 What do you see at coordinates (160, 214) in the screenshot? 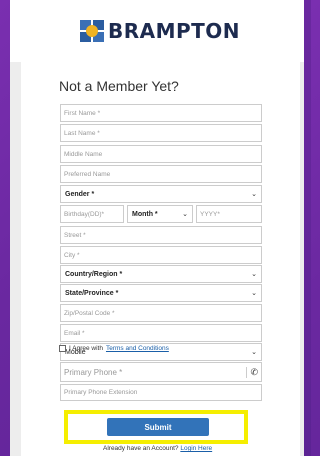
I see `month-select: Month * ⌄` at bounding box center [160, 214].